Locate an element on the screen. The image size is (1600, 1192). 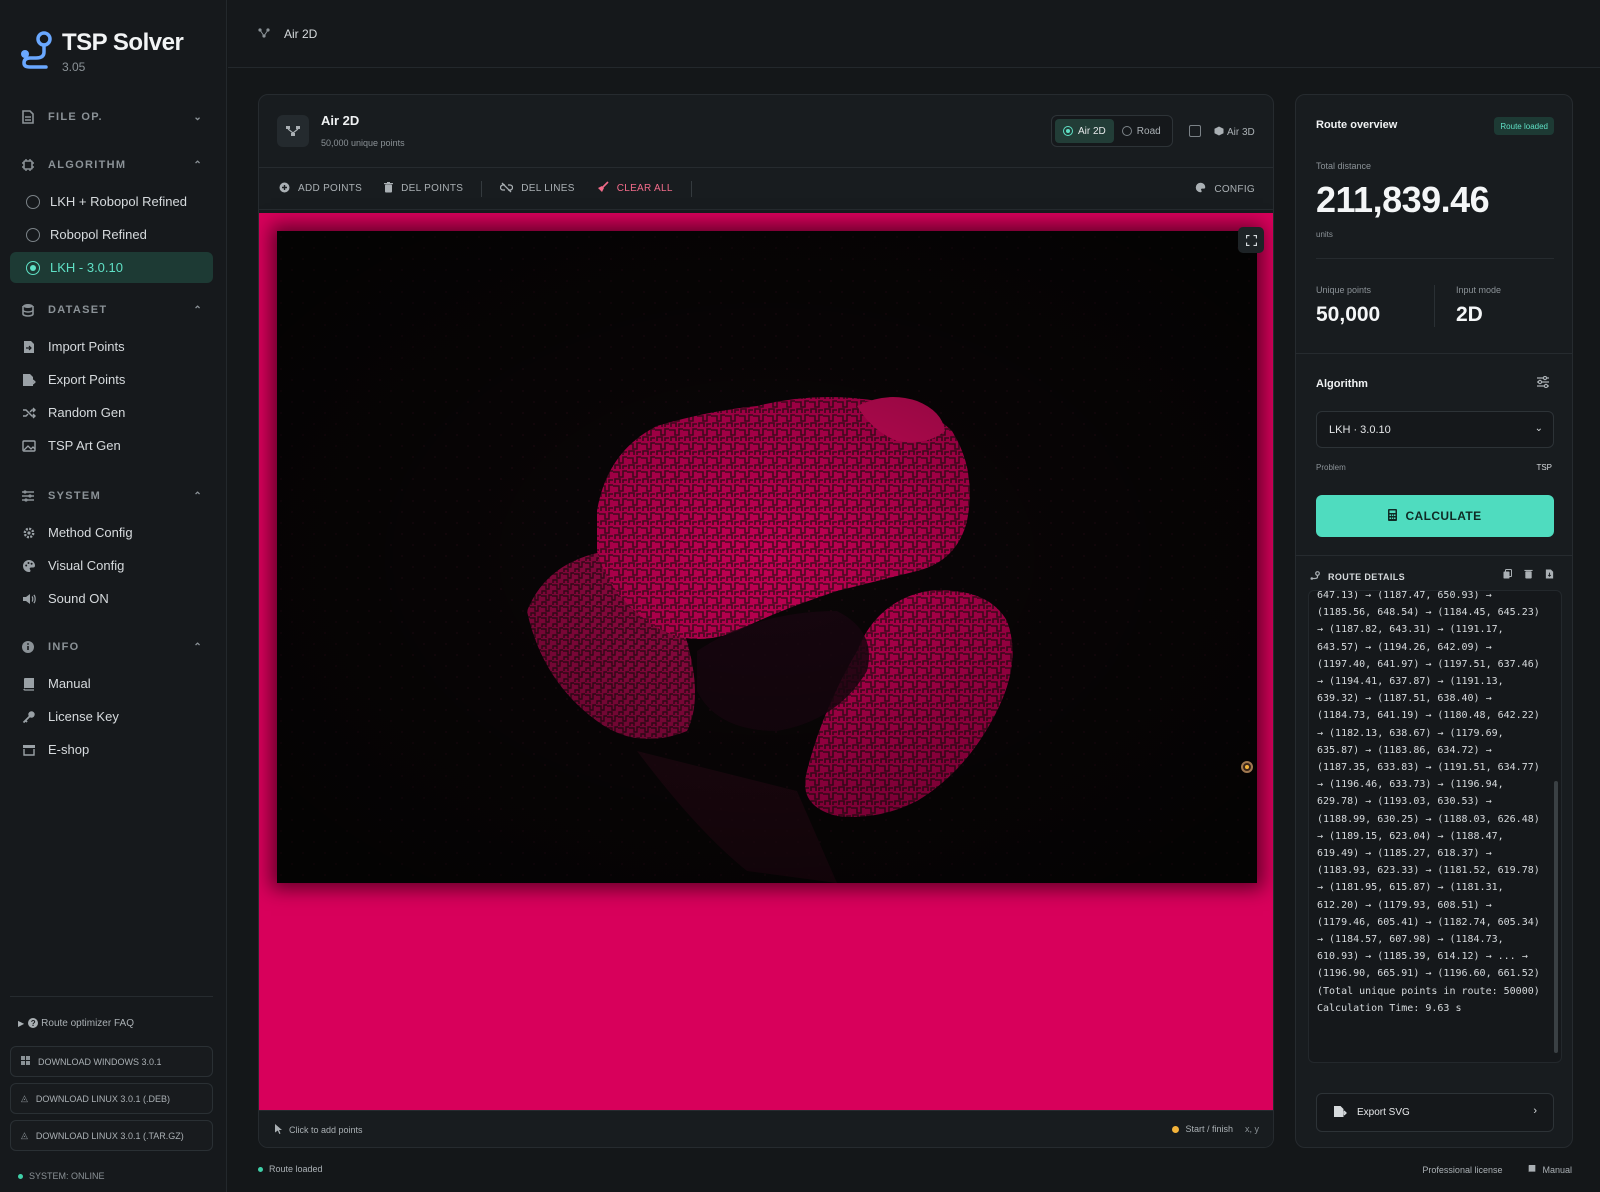
download-linux-tar-button: ◬ DOWNLOAD LINUX 3.0.1 (.TAR.GZ) is located at coordinates (111, 1135).